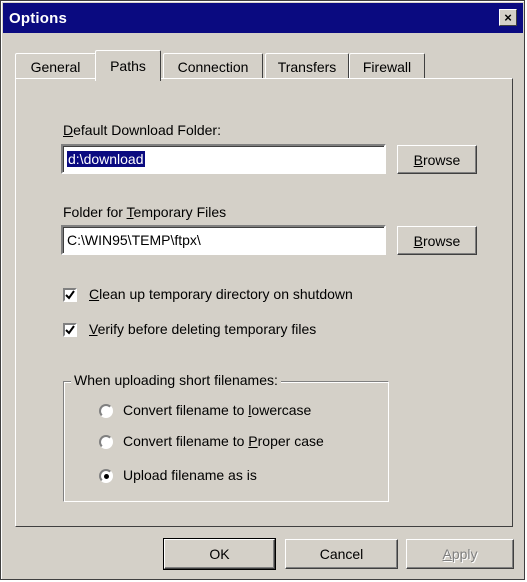  Describe the element at coordinates (106, 442) in the screenshot. I see `radio-proper-case` at that location.